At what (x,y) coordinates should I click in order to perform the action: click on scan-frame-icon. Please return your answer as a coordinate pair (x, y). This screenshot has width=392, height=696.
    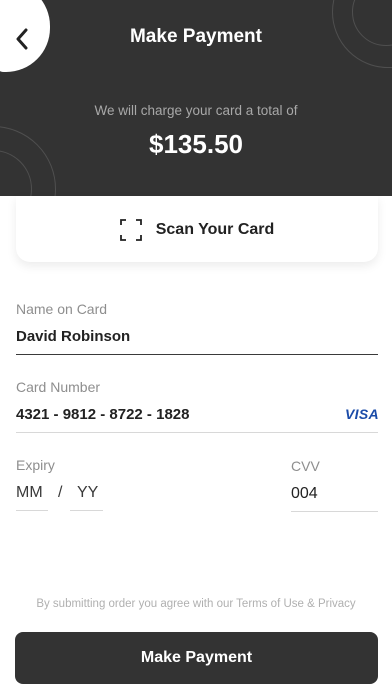
    Looking at the image, I should click on (130, 230).